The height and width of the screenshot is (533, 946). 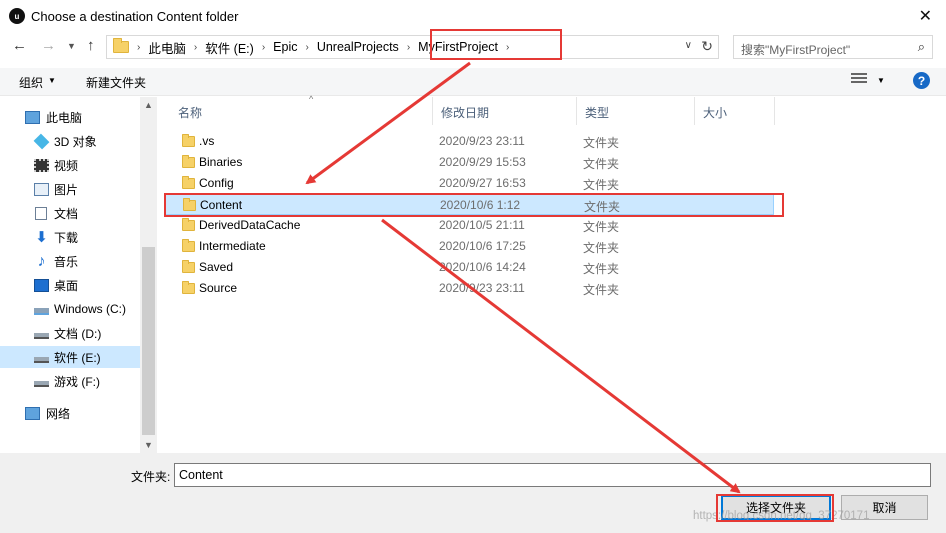 I want to click on column-header-name: 名称 ^, so click(x=301, y=109).